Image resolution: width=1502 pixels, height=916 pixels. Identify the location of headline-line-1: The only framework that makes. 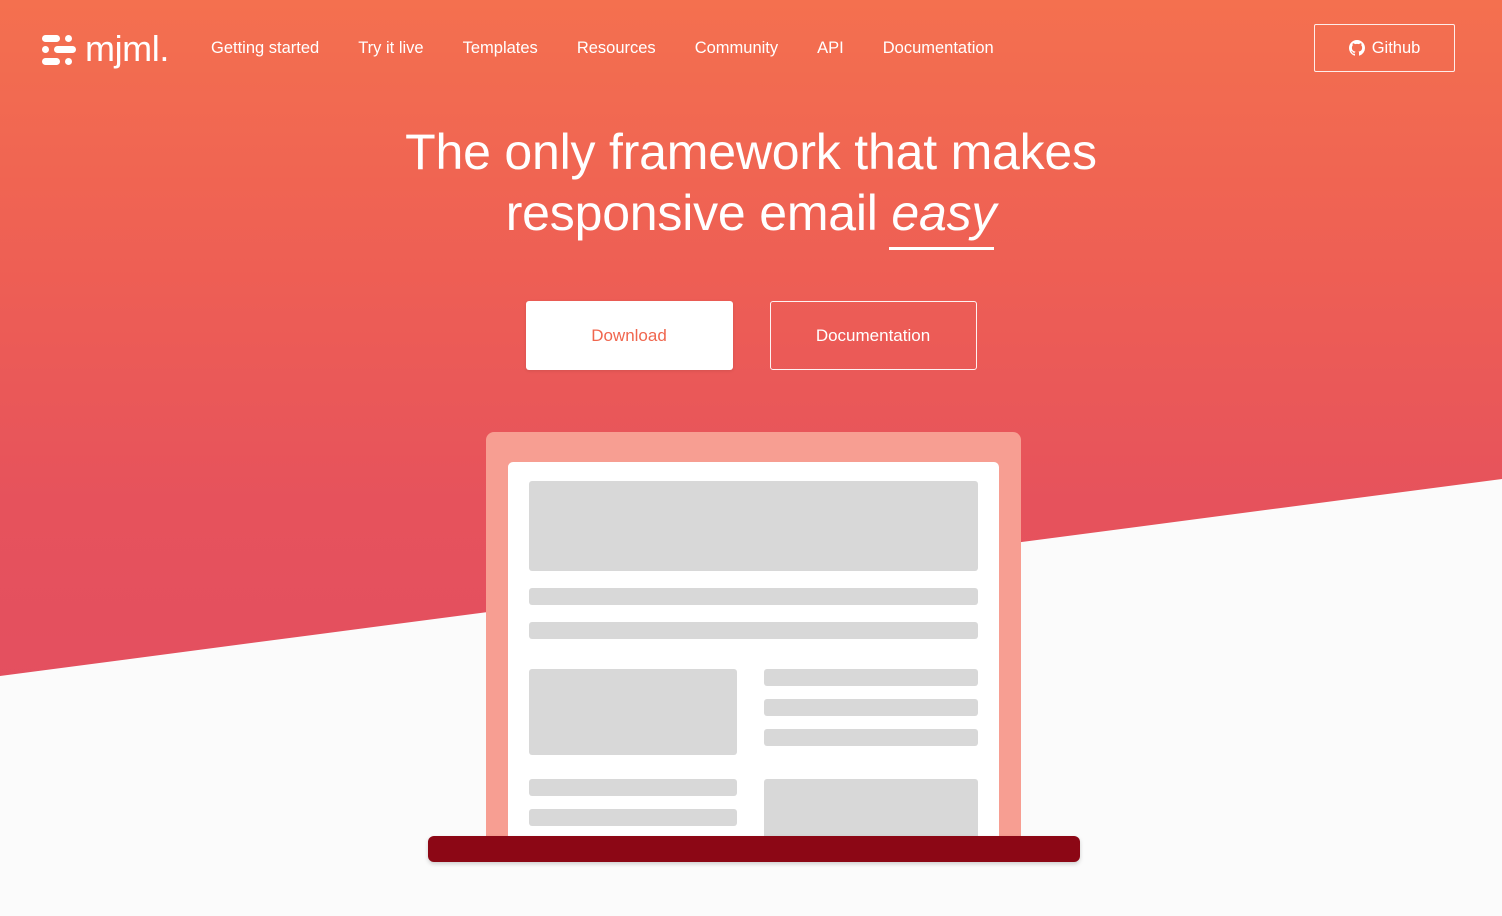
(751, 152).